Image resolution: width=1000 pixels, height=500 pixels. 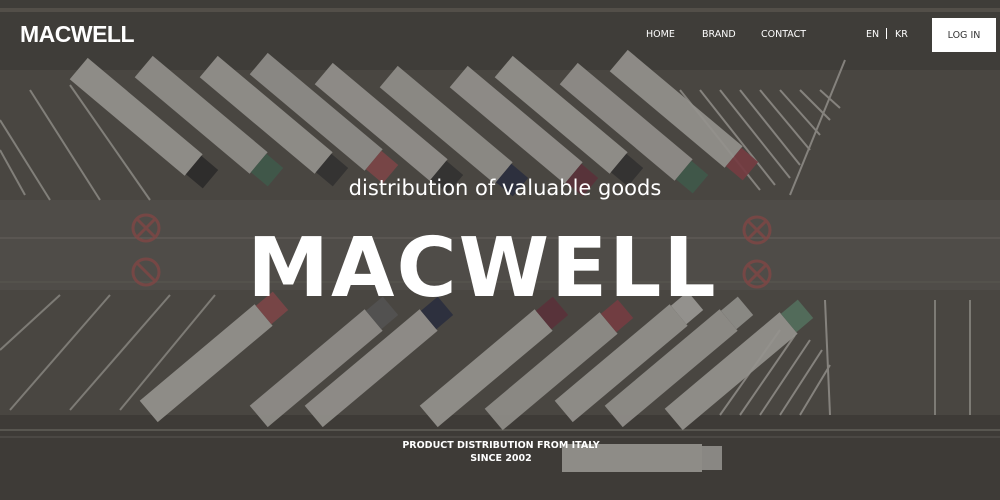 I want to click on nav-brand-link: BRAND, so click(x=719, y=34).